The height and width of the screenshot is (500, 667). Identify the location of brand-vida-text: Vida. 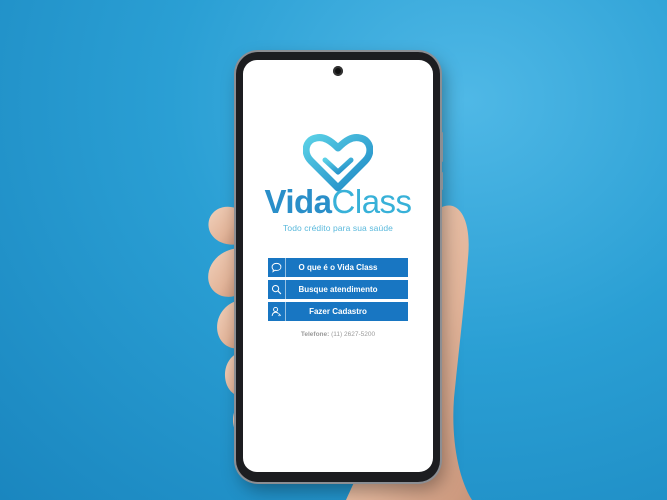
(298, 201).